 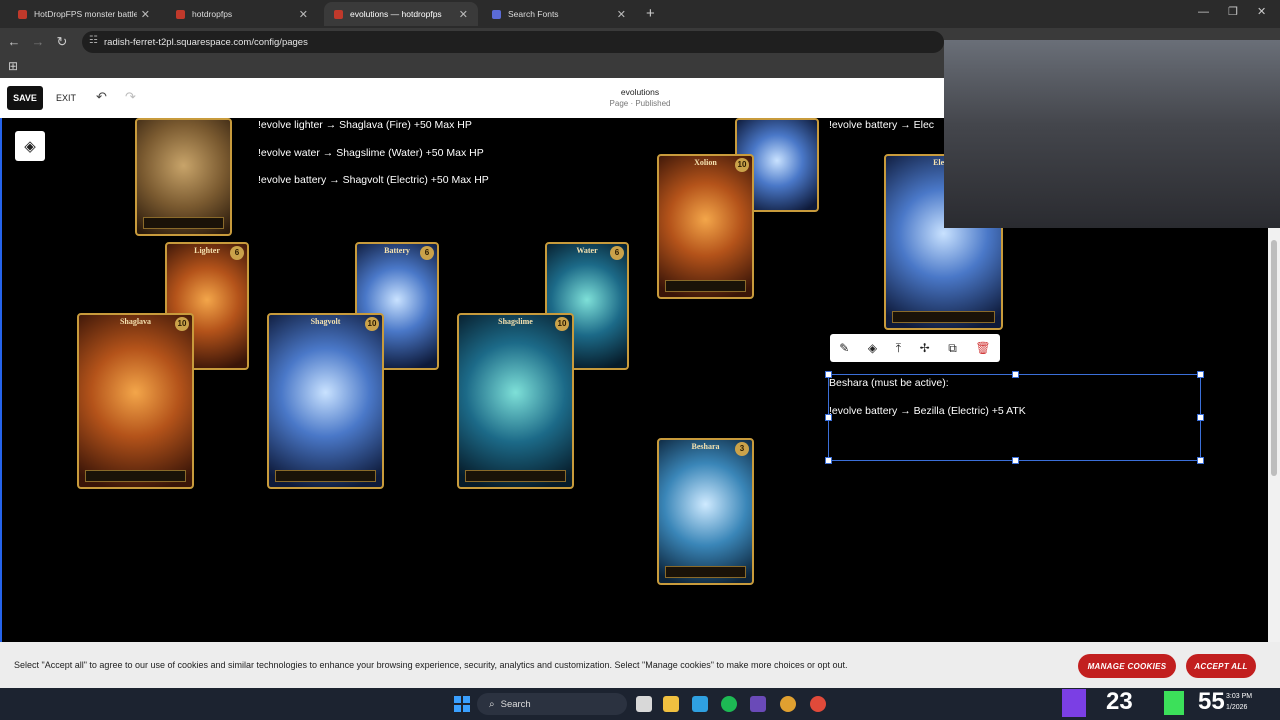 I want to click on forward-arrow-icon: →, so click(x=38, y=41).